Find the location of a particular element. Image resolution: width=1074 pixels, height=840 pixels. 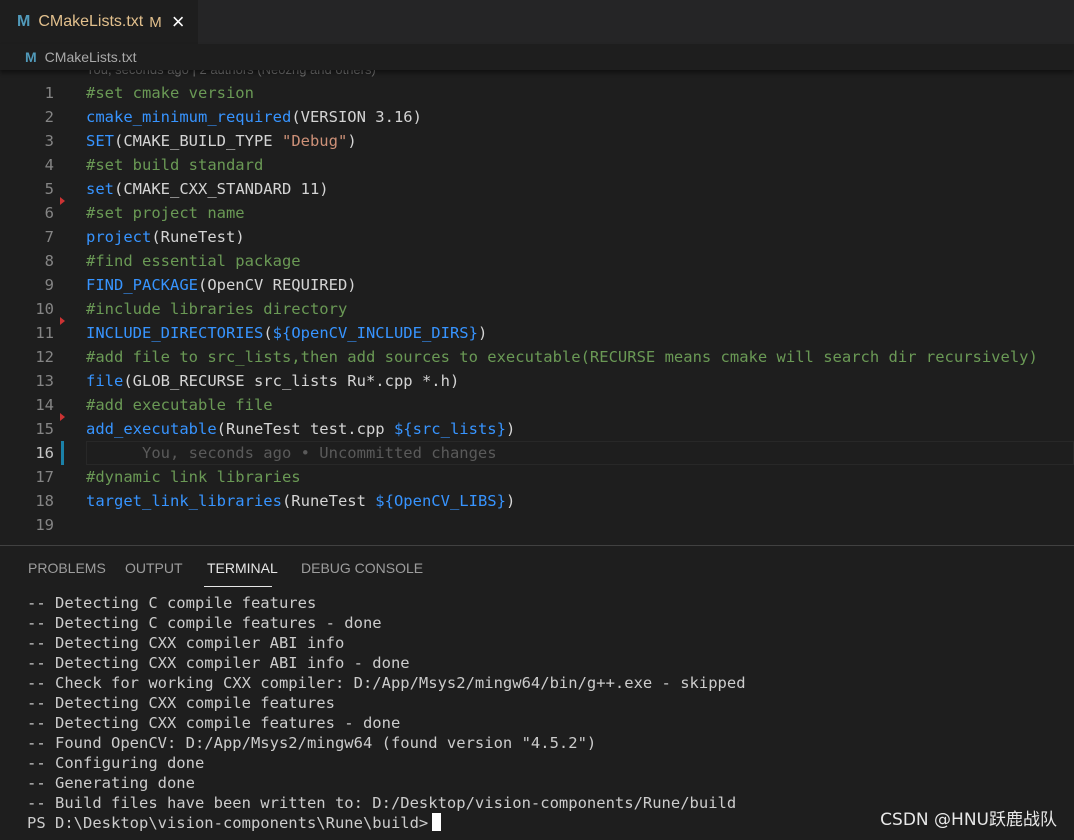

code-token: ${OpenCV_INCLUDE_DIRS} is located at coordinates (375, 333).